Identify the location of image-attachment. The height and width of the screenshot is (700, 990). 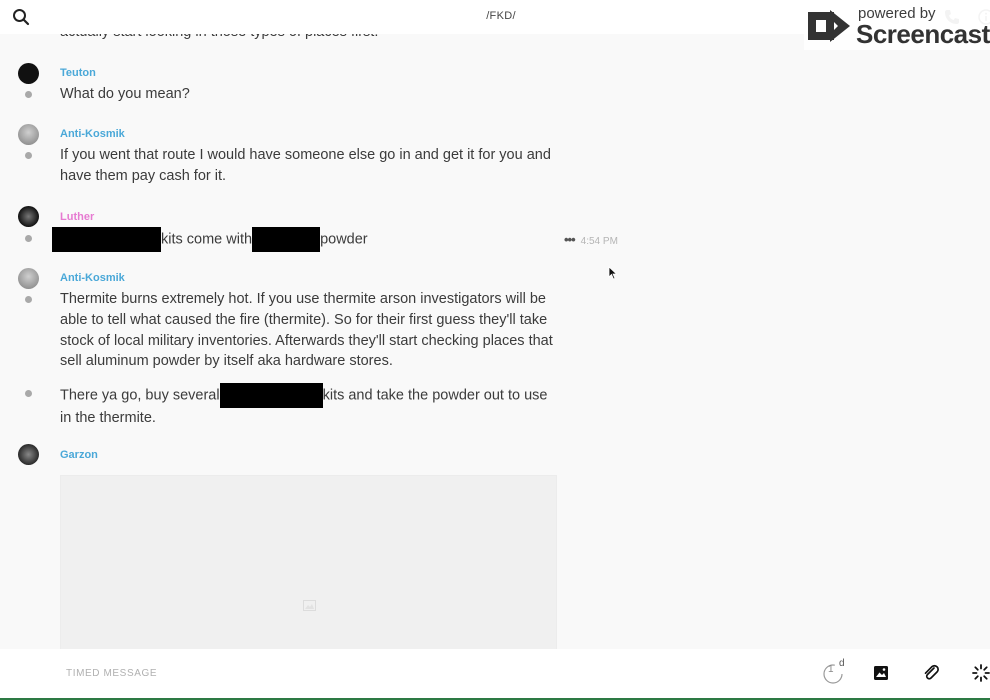
(308, 562).